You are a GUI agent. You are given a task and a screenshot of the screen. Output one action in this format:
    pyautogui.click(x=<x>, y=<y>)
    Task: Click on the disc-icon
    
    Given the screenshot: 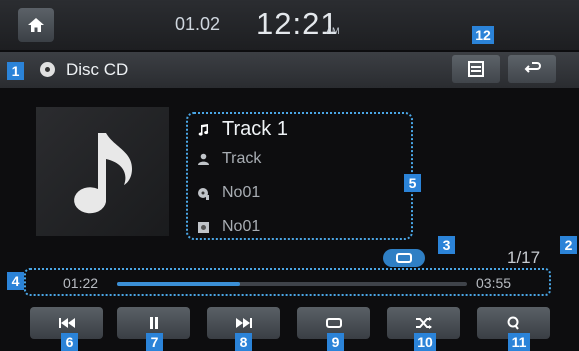 What is the action you would take?
    pyautogui.click(x=47, y=69)
    